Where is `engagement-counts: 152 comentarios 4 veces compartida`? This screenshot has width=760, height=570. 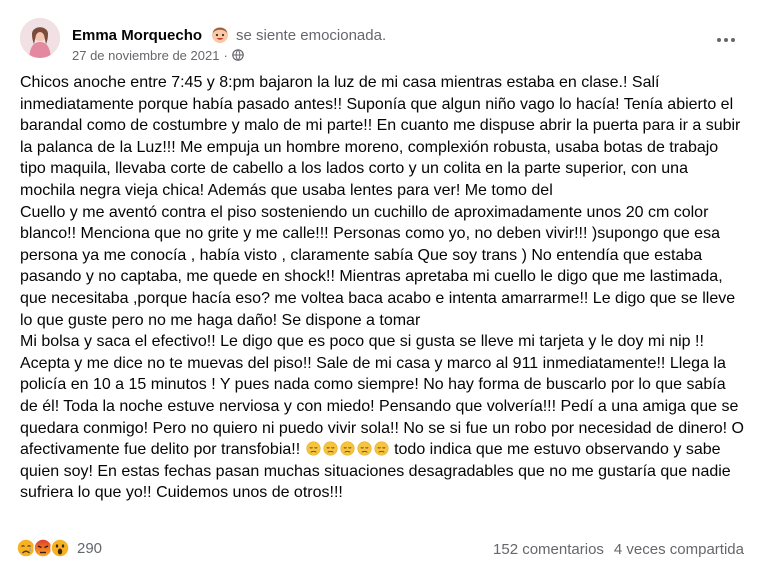
engagement-counts: 152 comentarios 4 veces compartida is located at coordinates (618, 549).